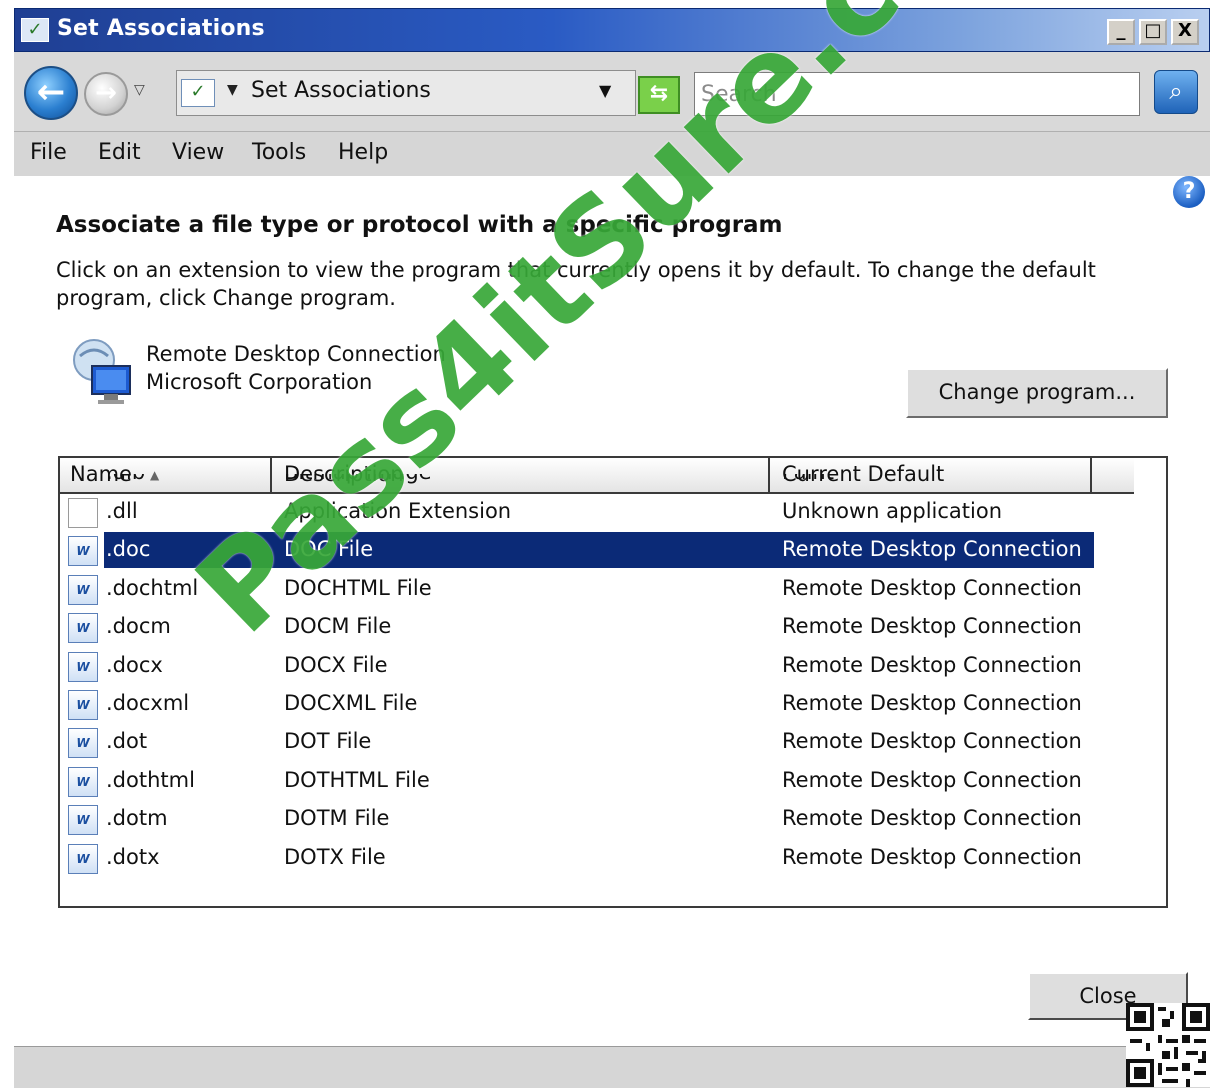 This screenshot has height=1088, width=1210. Describe the element at coordinates (597, 667) in the screenshot. I see `table-row: W .docx DOCX File Remote Desktop Connection` at that location.